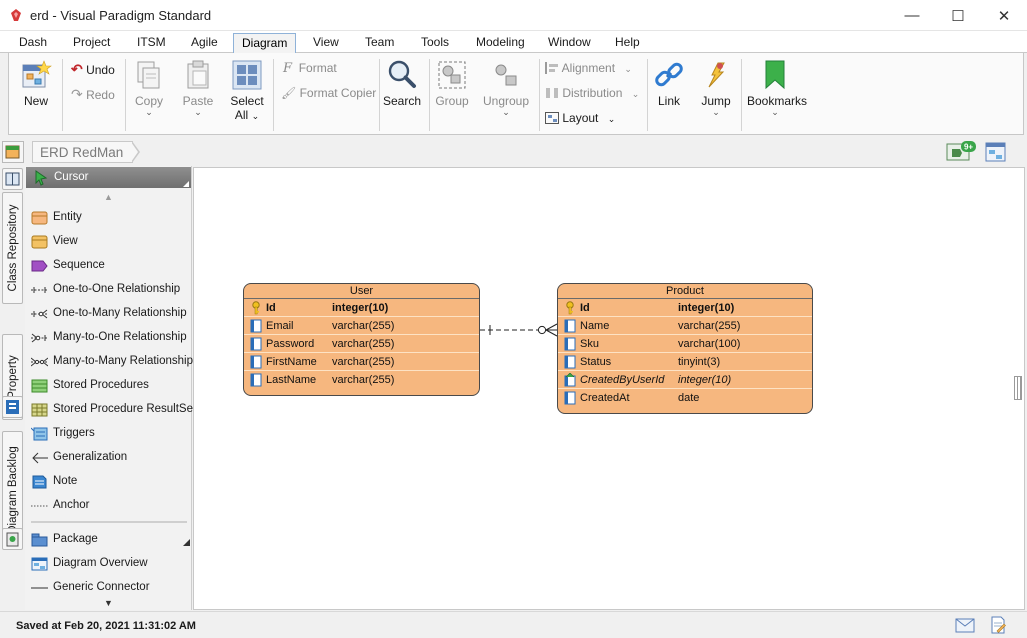 This screenshot has height=638, width=1027. What do you see at coordinates (961, 152) in the screenshot?
I see `notification-icon: 9+` at bounding box center [961, 152].